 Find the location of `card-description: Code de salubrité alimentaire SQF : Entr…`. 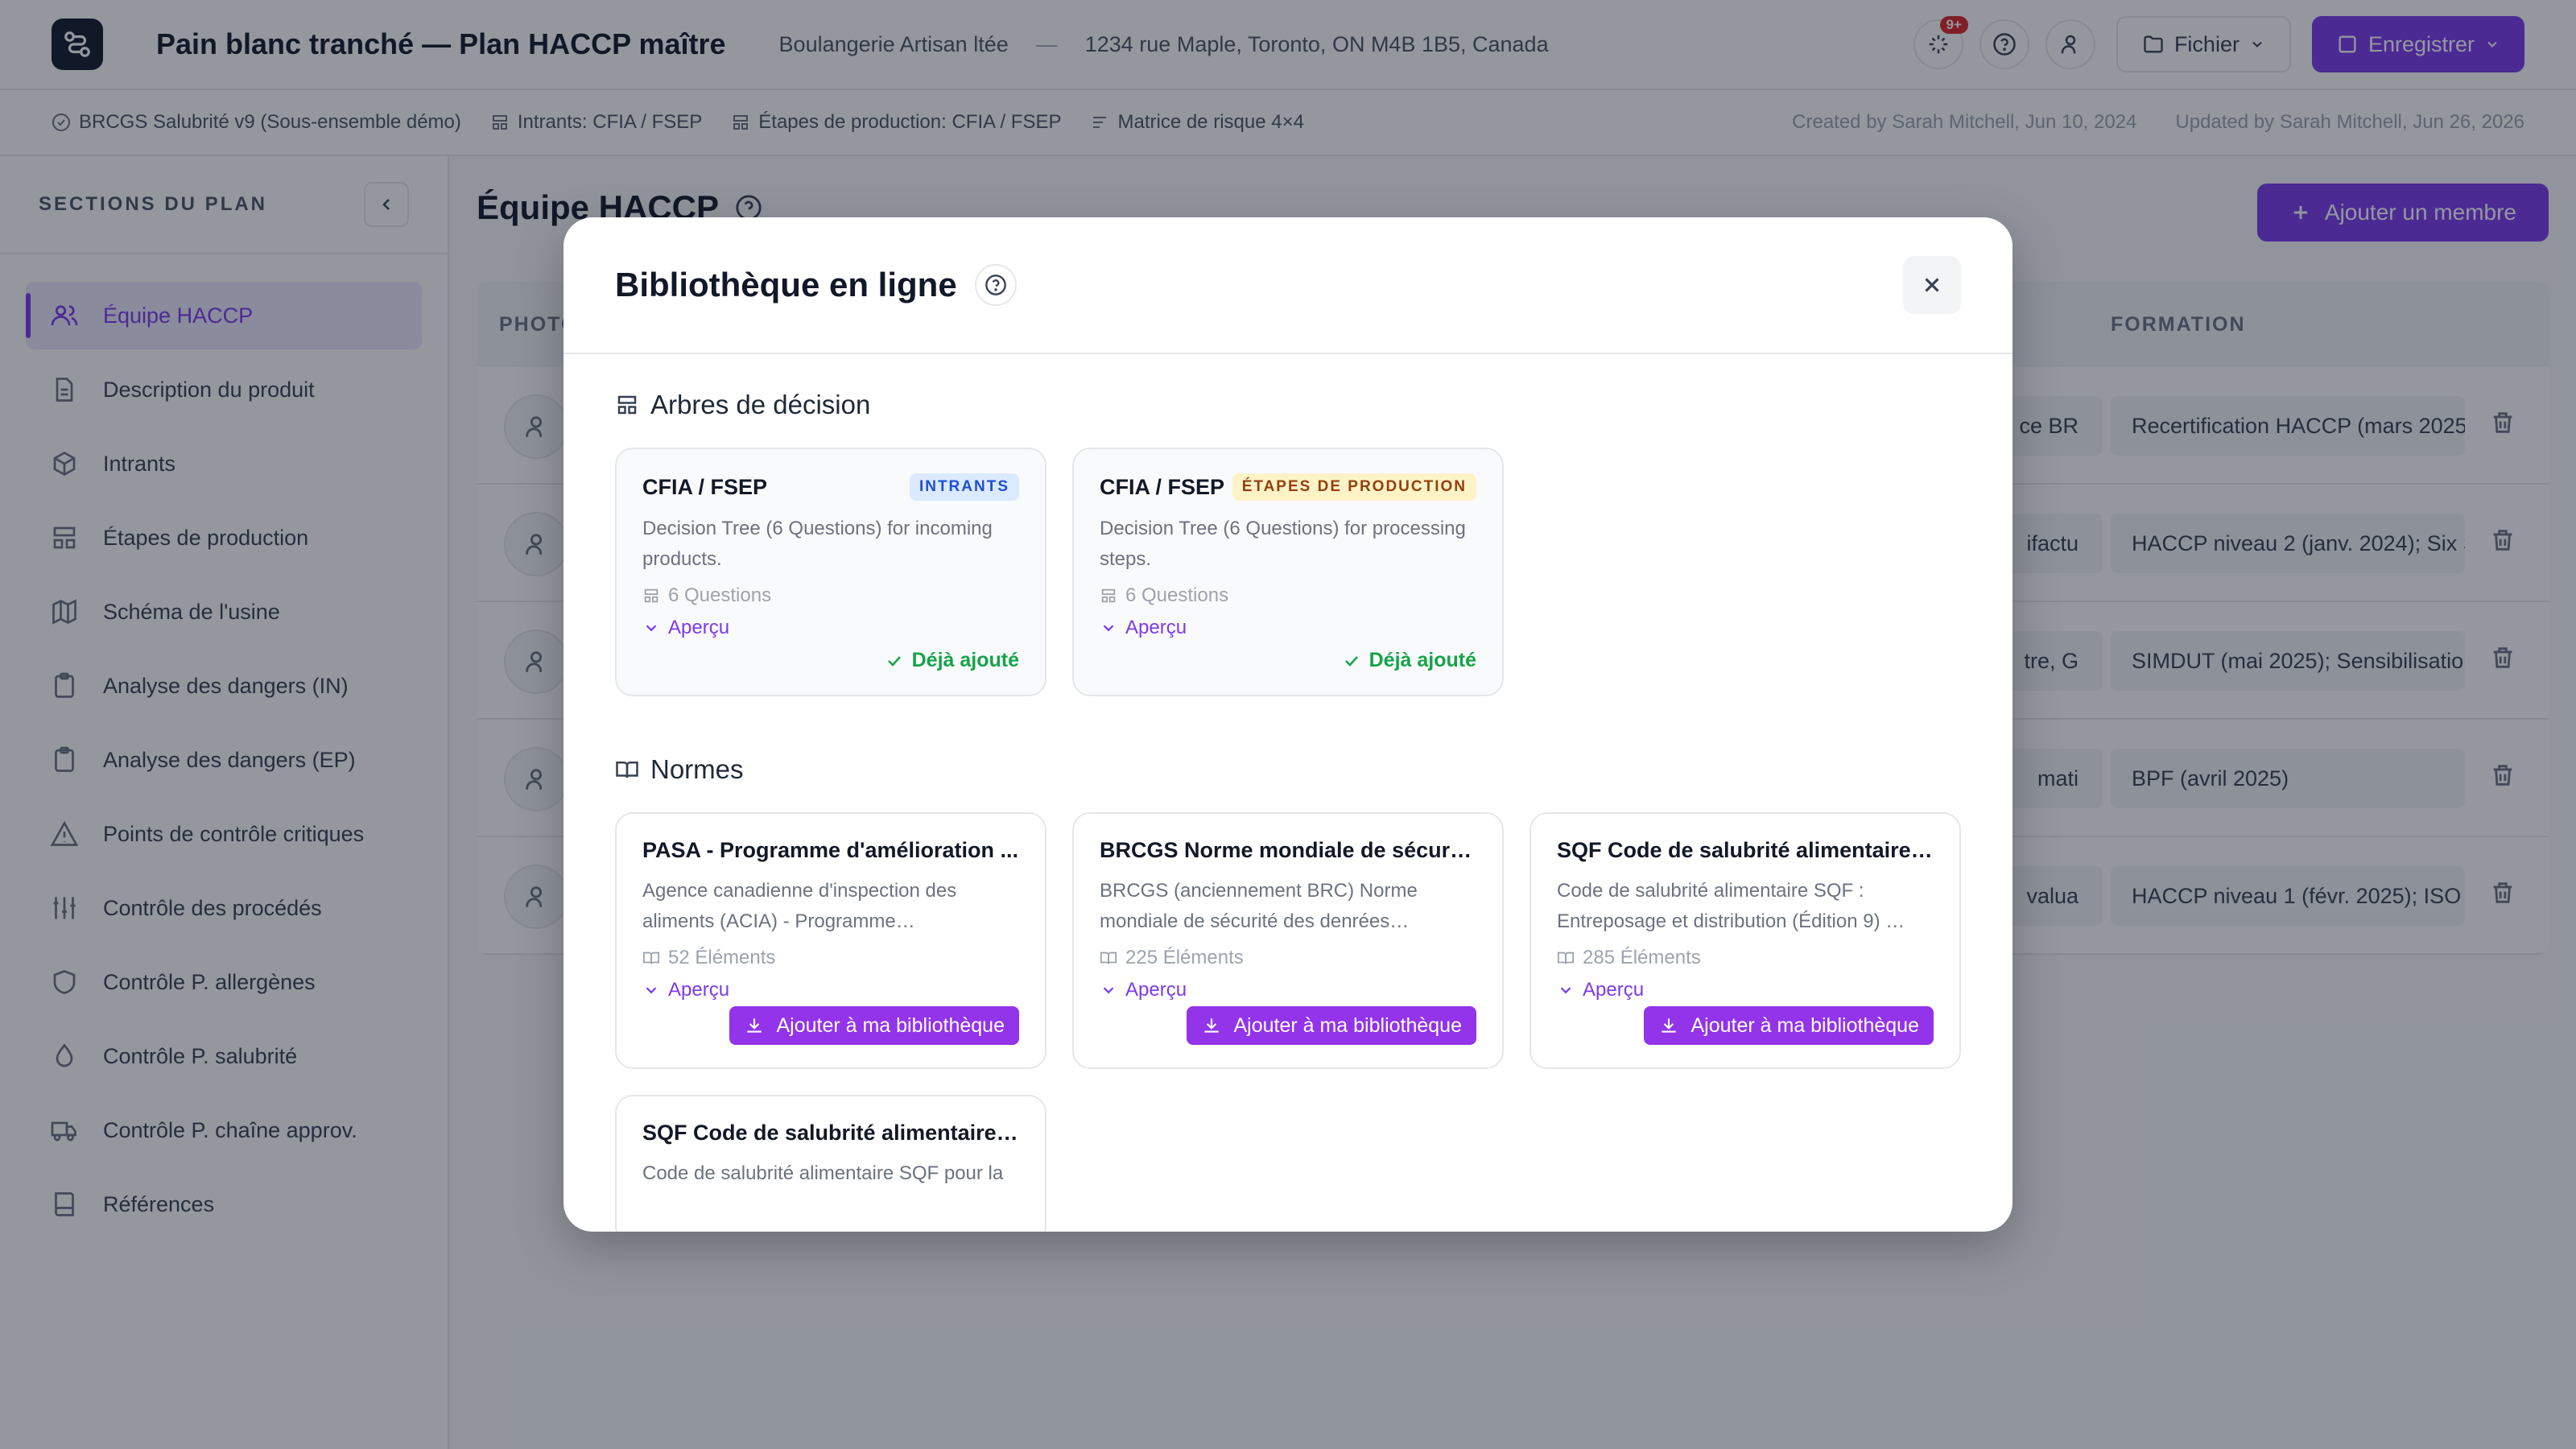

card-description: Code de salubrité alimentaire SQF : Entr… is located at coordinates (1731, 906).